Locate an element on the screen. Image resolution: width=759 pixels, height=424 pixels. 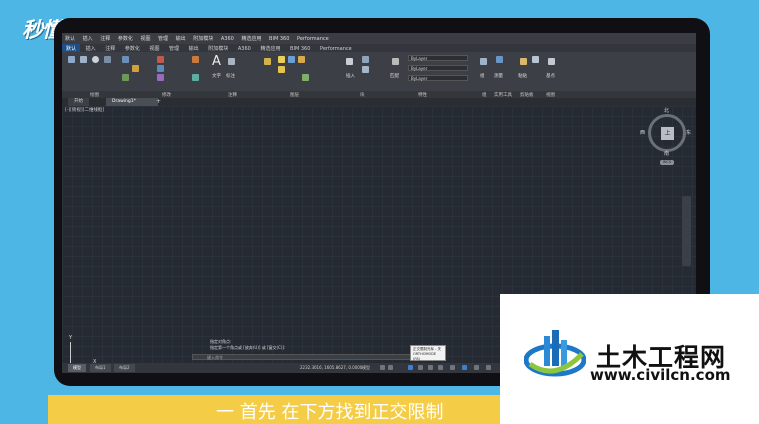
layer-freeze-icon is located at coordinates (291, 59).